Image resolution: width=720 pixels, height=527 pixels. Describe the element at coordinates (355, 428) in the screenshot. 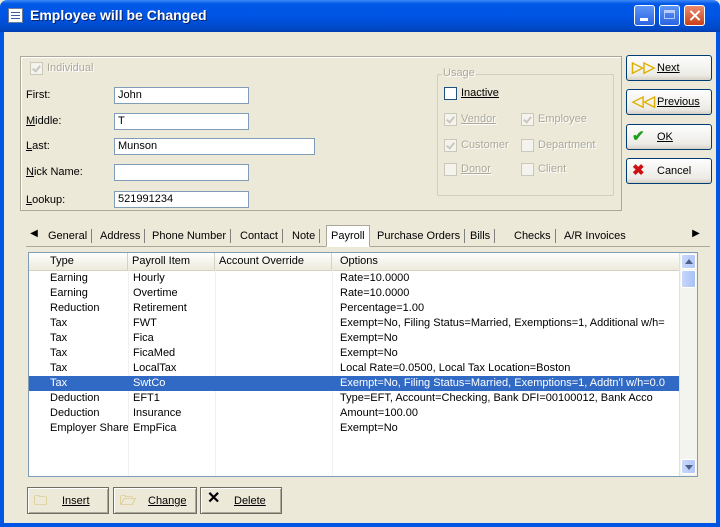

I see `table-row: Employer Share EmpFica Exempt=No` at that location.